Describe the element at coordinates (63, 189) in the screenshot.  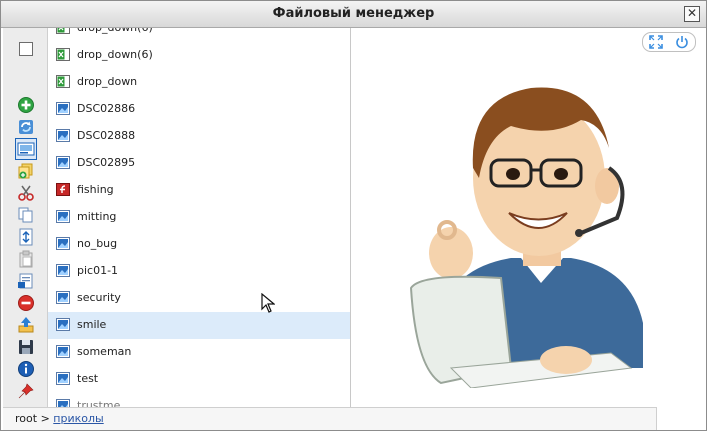
I see `flash-file-icon` at that location.